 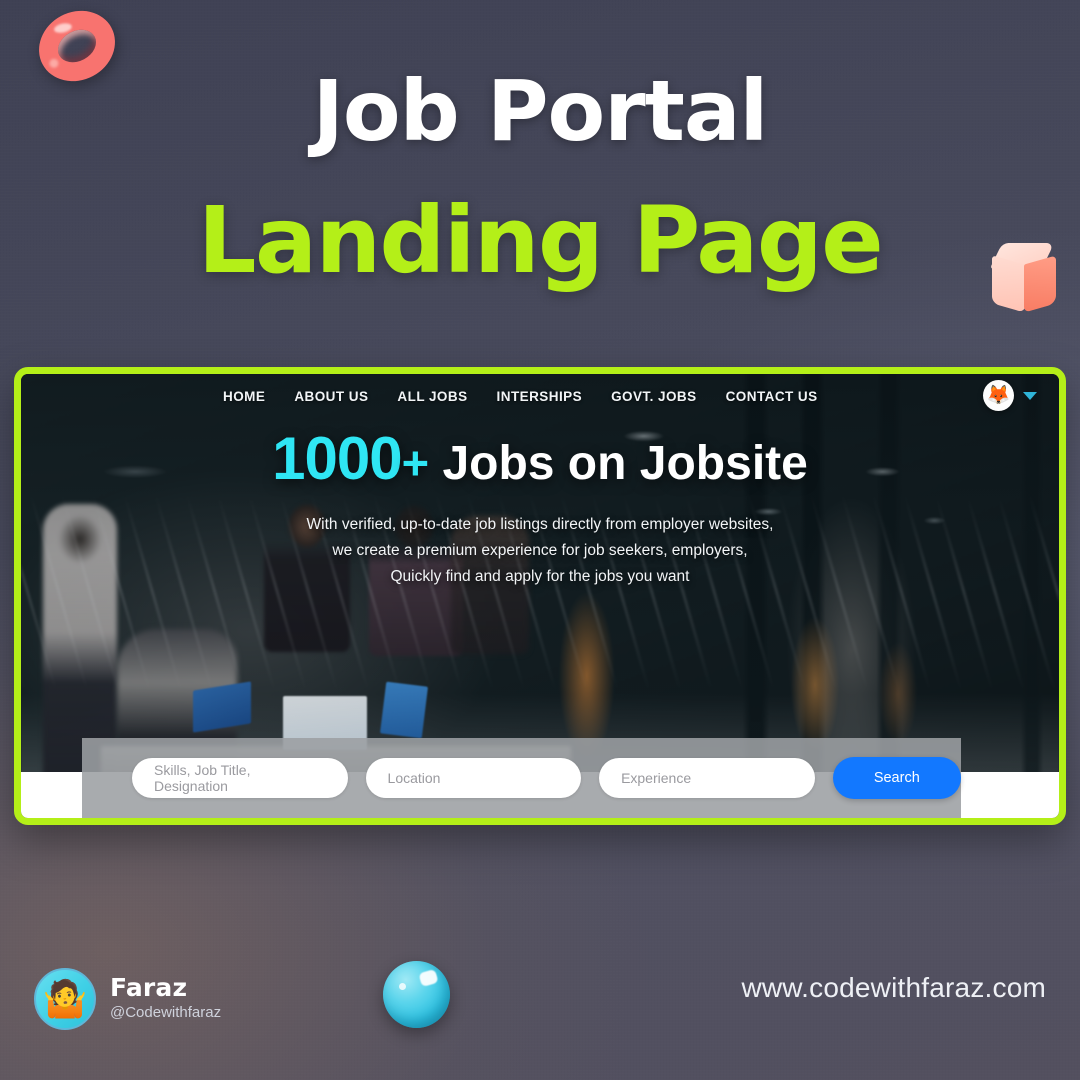 I want to click on author-name: Faraz, so click(x=149, y=988).